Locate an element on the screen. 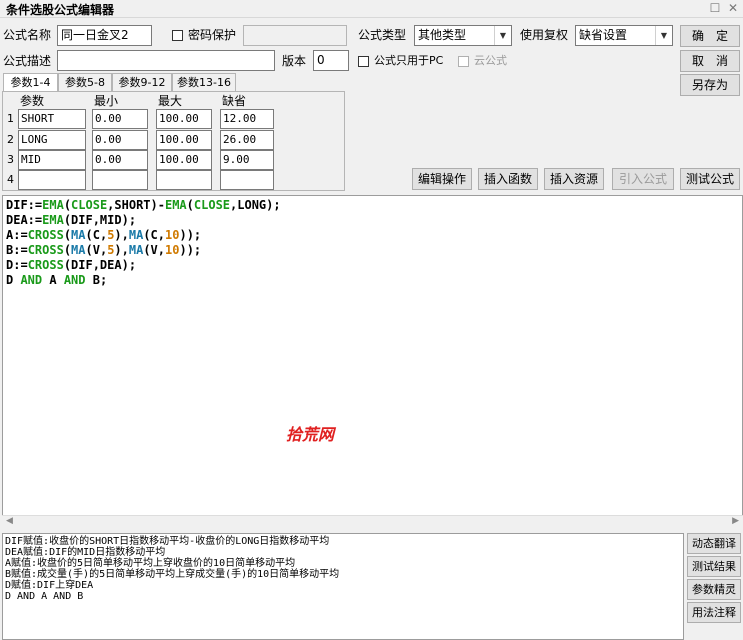 The height and width of the screenshot is (640, 743). save-as-button: 另存为 is located at coordinates (710, 85).